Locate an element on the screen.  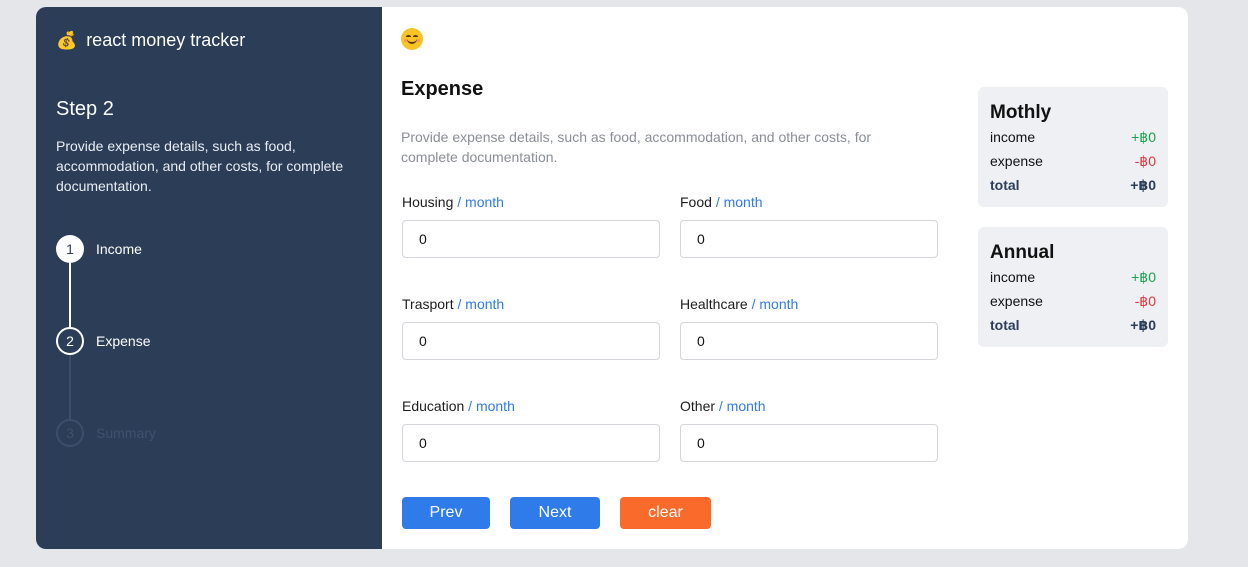
other-input is located at coordinates (809, 443).